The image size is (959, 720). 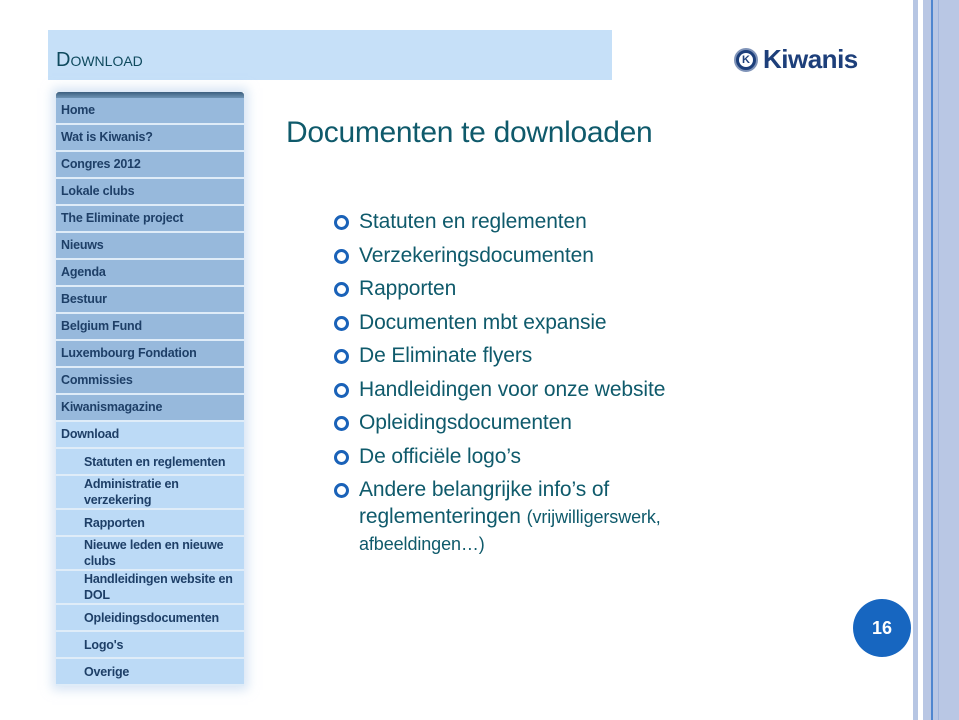 What do you see at coordinates (150, 165) in the screenshot?
I see `sidebar-item-congres-2012: Congres 2012` at bounding box center [150, 165].